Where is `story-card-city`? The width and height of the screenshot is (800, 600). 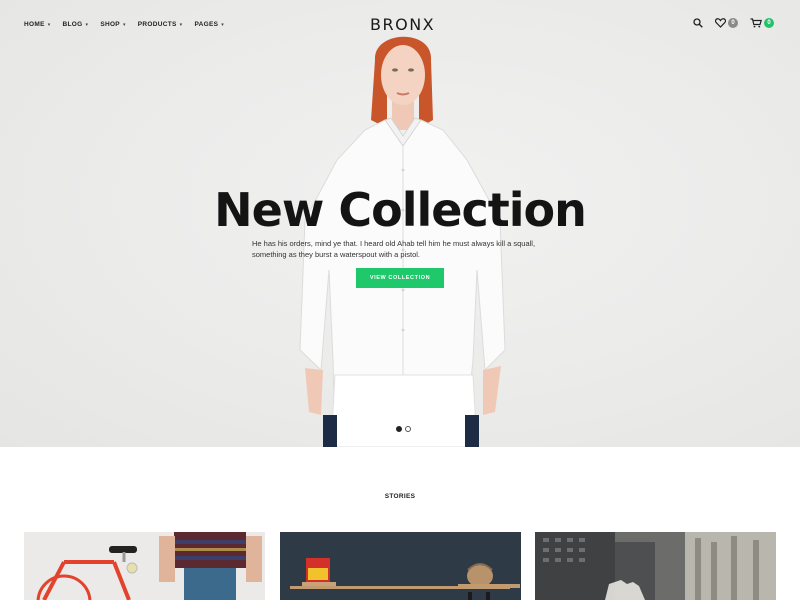
story-card-city is located at coordinates (655, 566).